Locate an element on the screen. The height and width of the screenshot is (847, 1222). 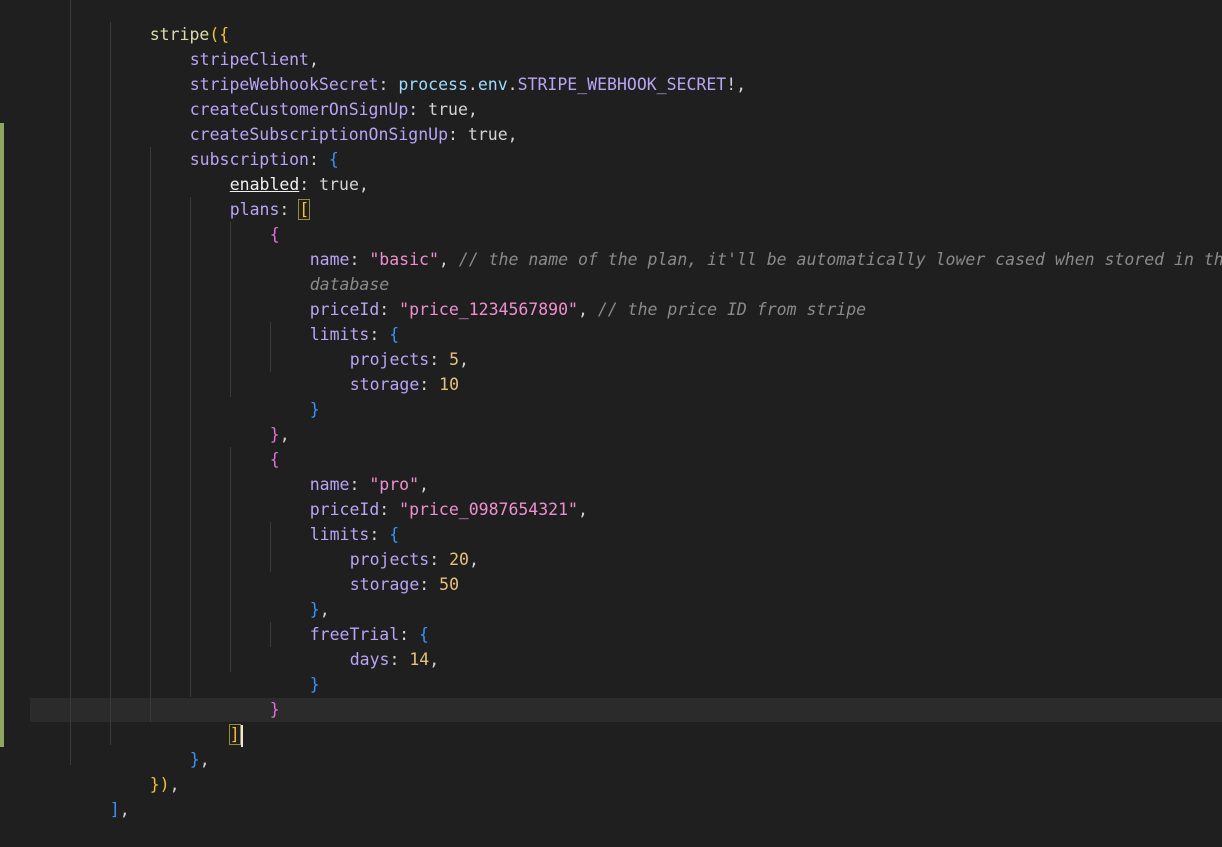
matched-bracket: [ is located at coordinates (304, 209).